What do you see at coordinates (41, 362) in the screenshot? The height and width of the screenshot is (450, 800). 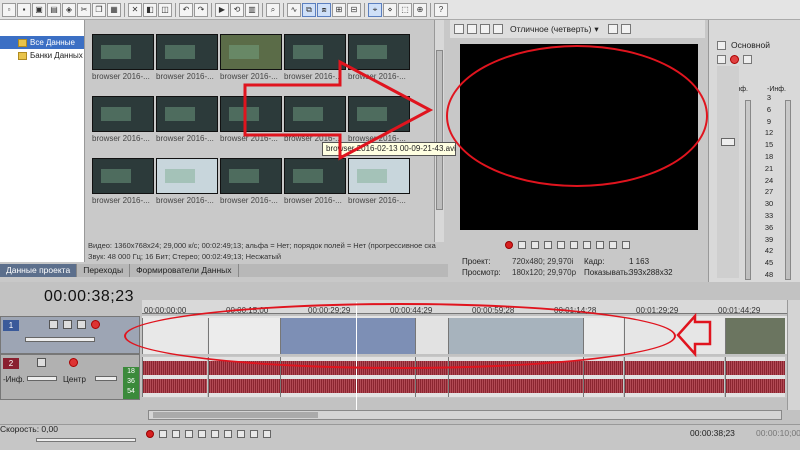 I see `audio-fx-icon` at bounding box center [41, 362].